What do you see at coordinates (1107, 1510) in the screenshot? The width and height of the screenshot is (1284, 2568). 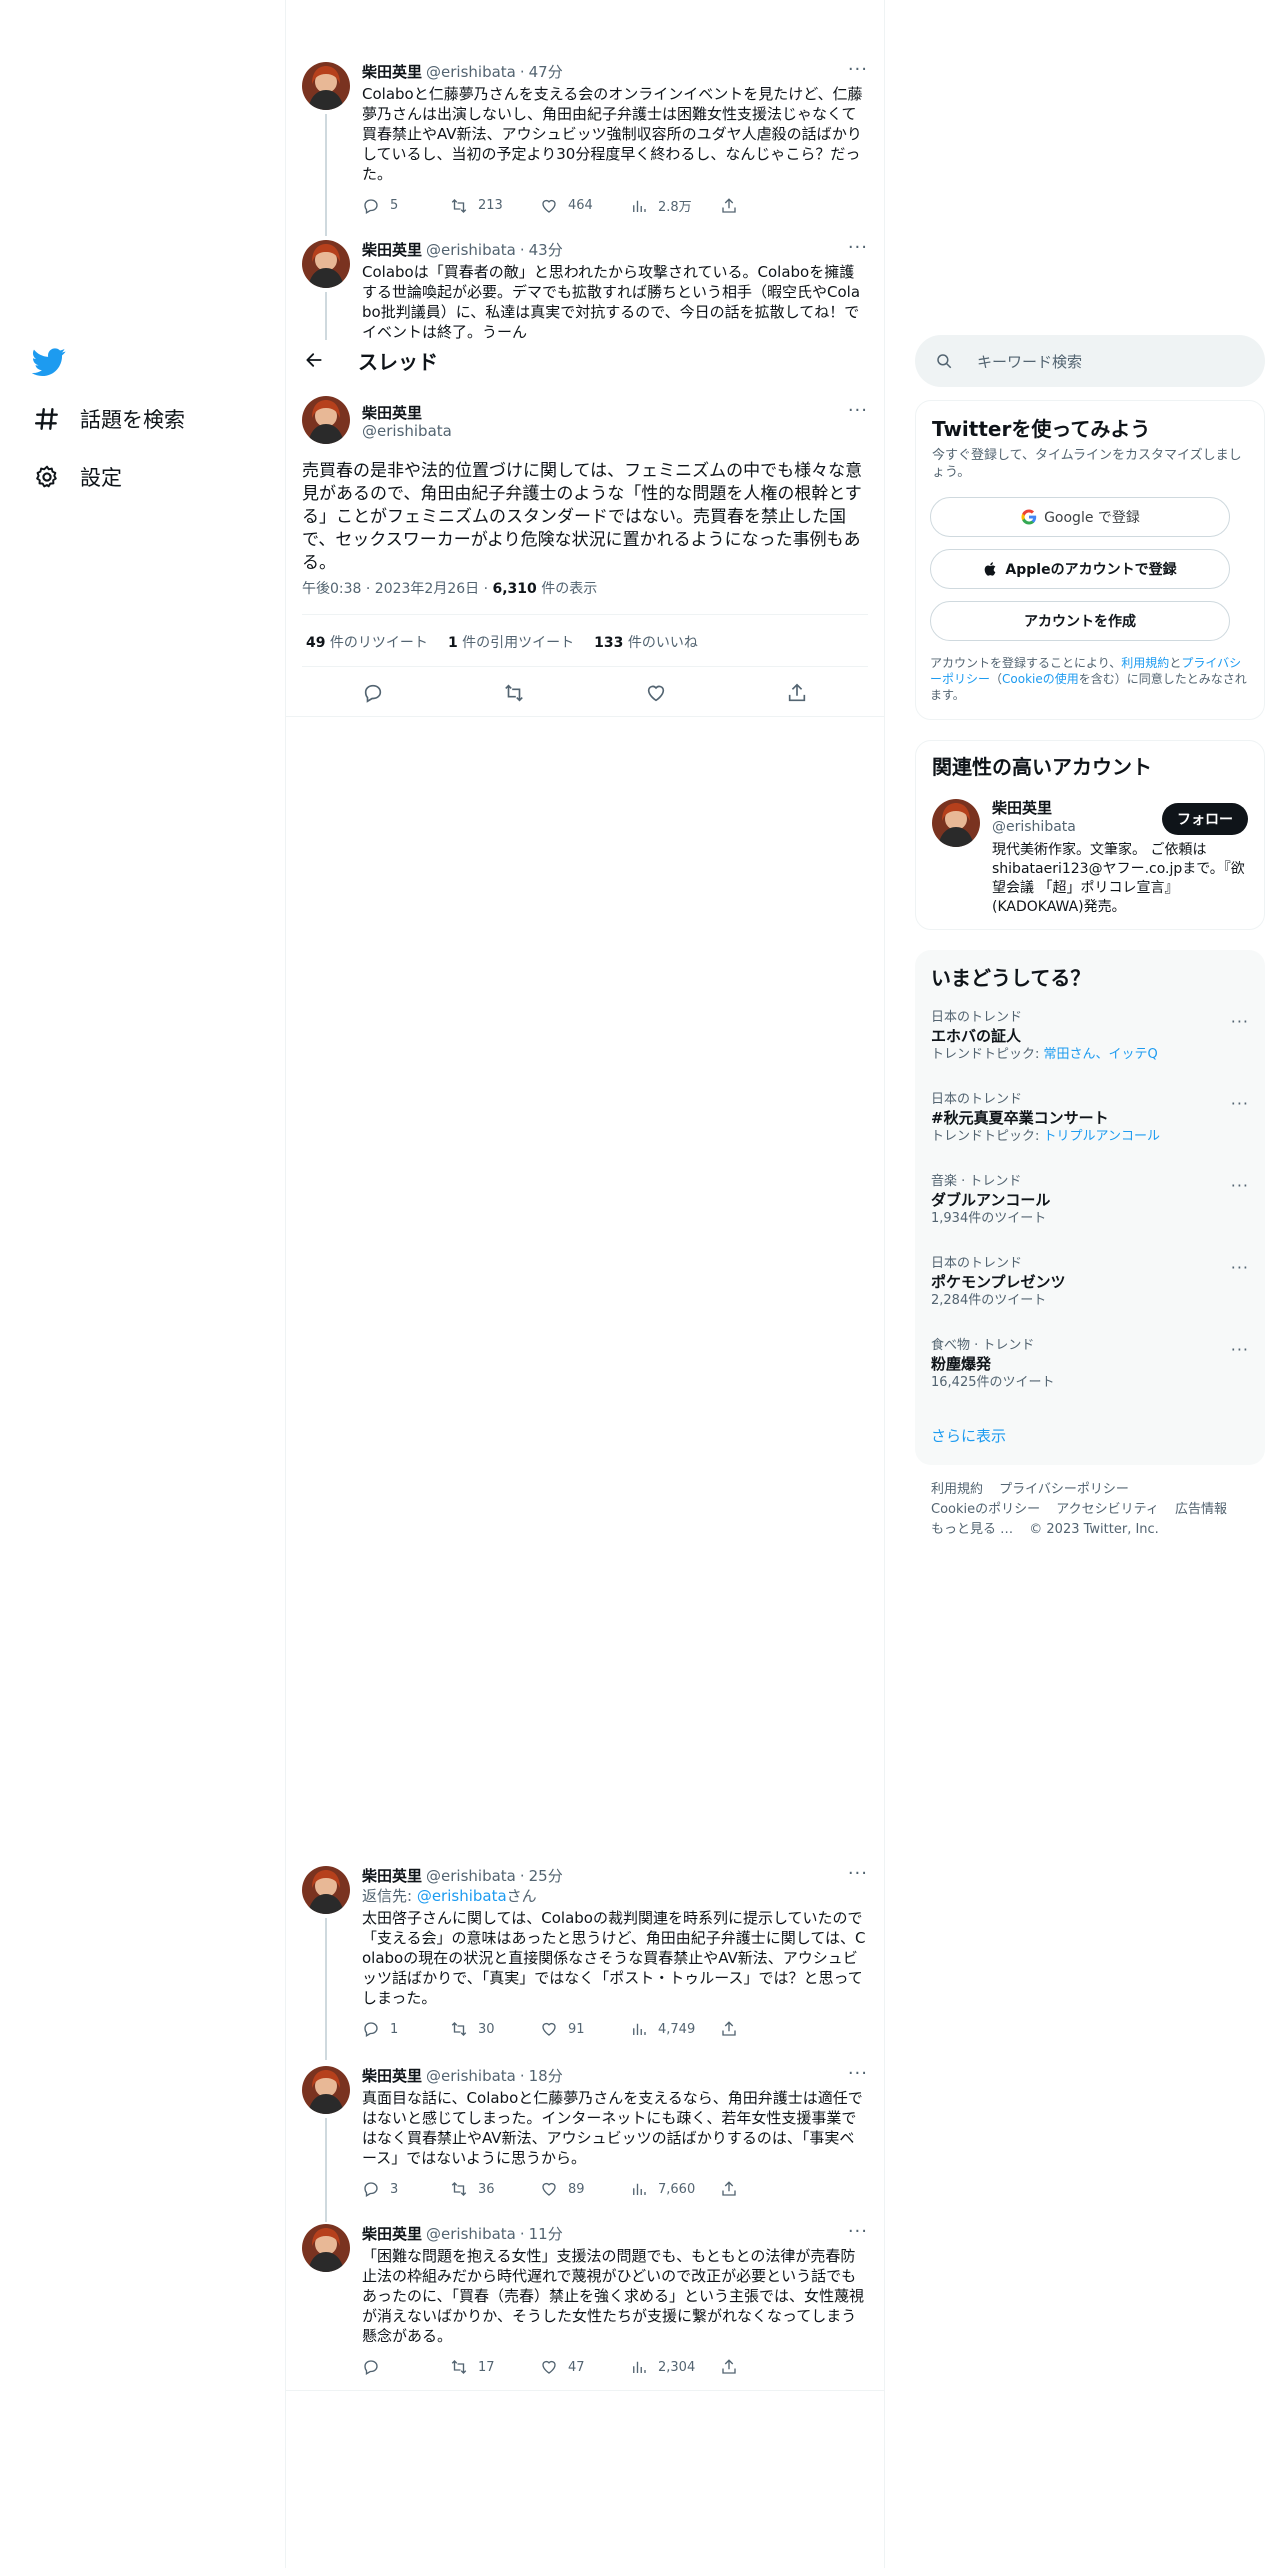 I see `footer-accessibility: アクセシビリティ` at bounding box center [1107, 1510].